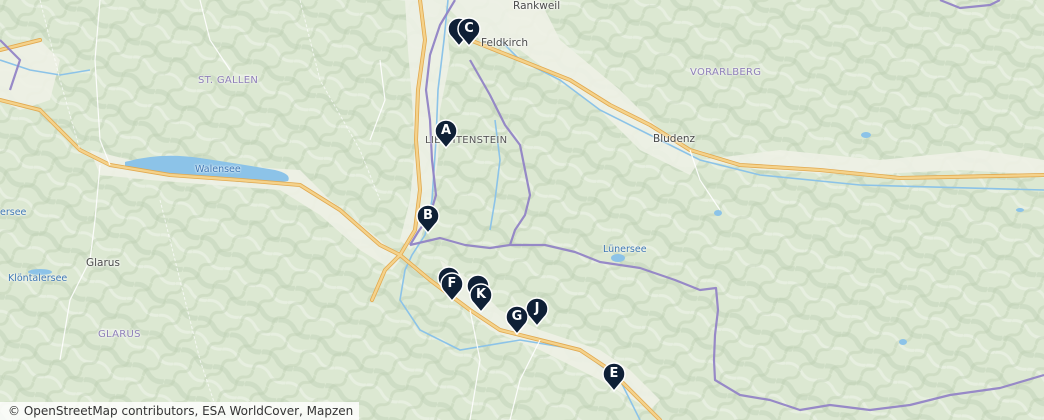 Image resolution: width=1044 pixels, height=420 pixels. Describe the element at coordinates (537, 6) in the screenshot. I see `label-rankweil: Rankweil` at that location.